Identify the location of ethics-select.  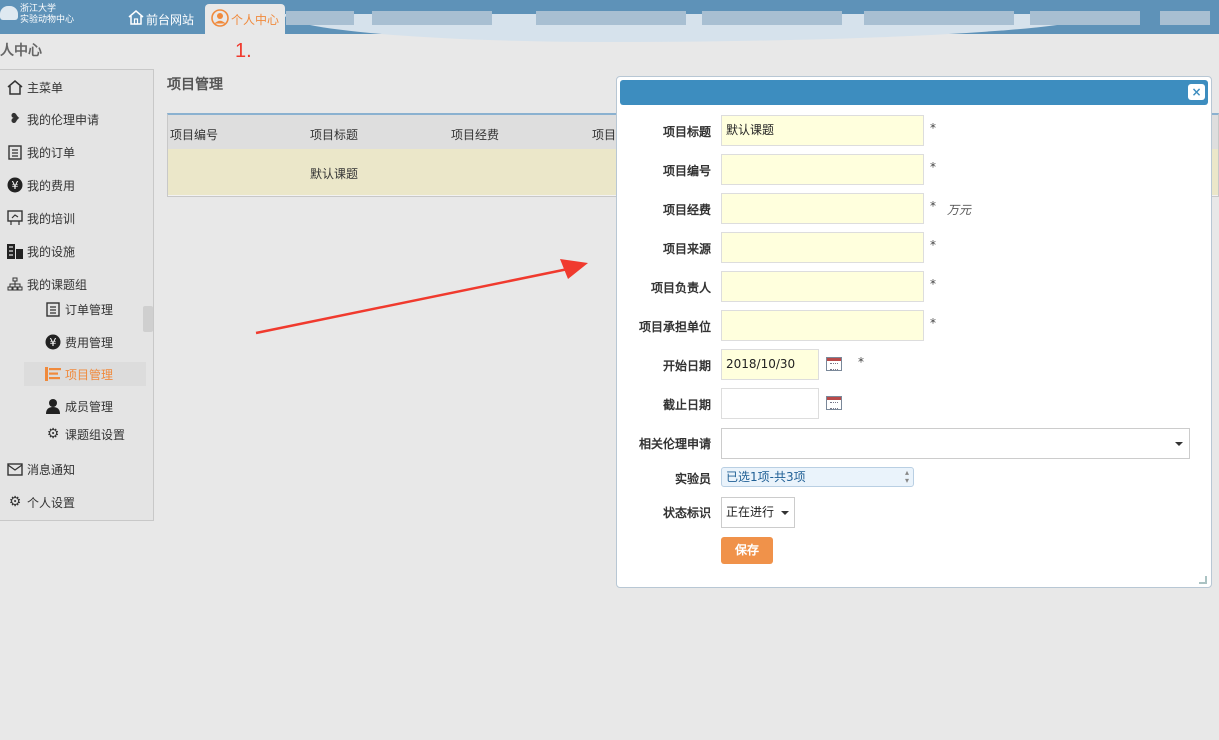
(955, 443).